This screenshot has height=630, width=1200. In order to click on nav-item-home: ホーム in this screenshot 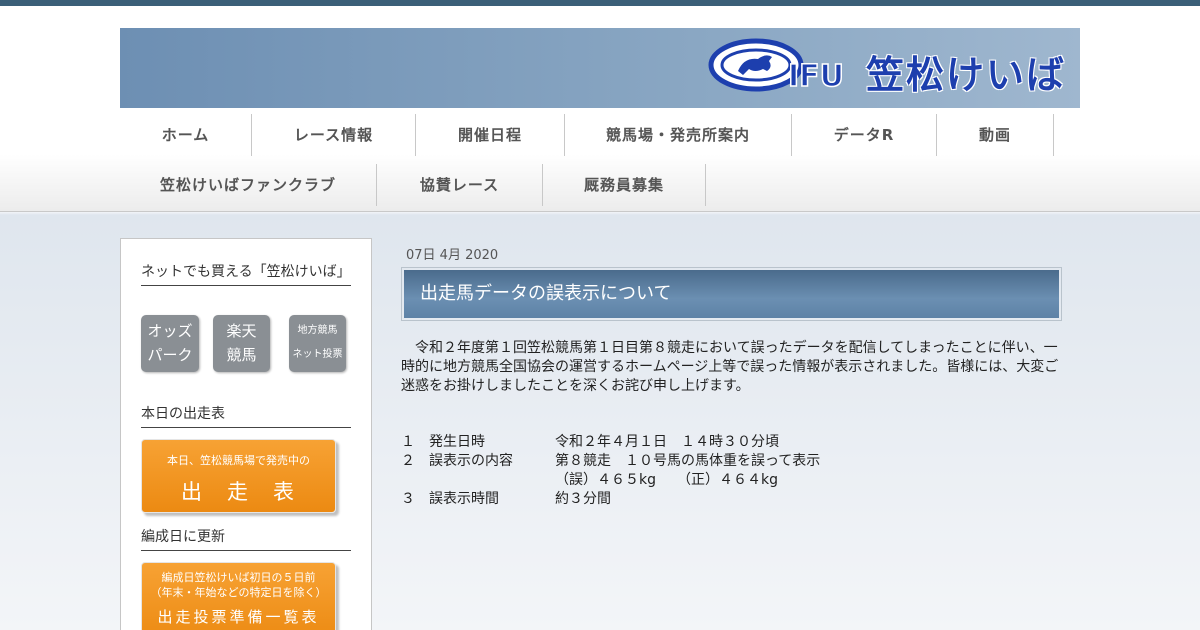, I will do `click(186, 135)`.